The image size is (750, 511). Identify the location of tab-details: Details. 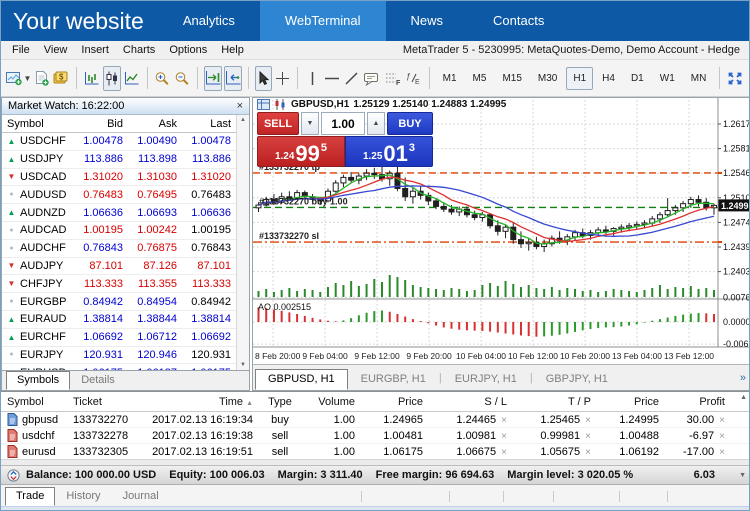
(98, 380).